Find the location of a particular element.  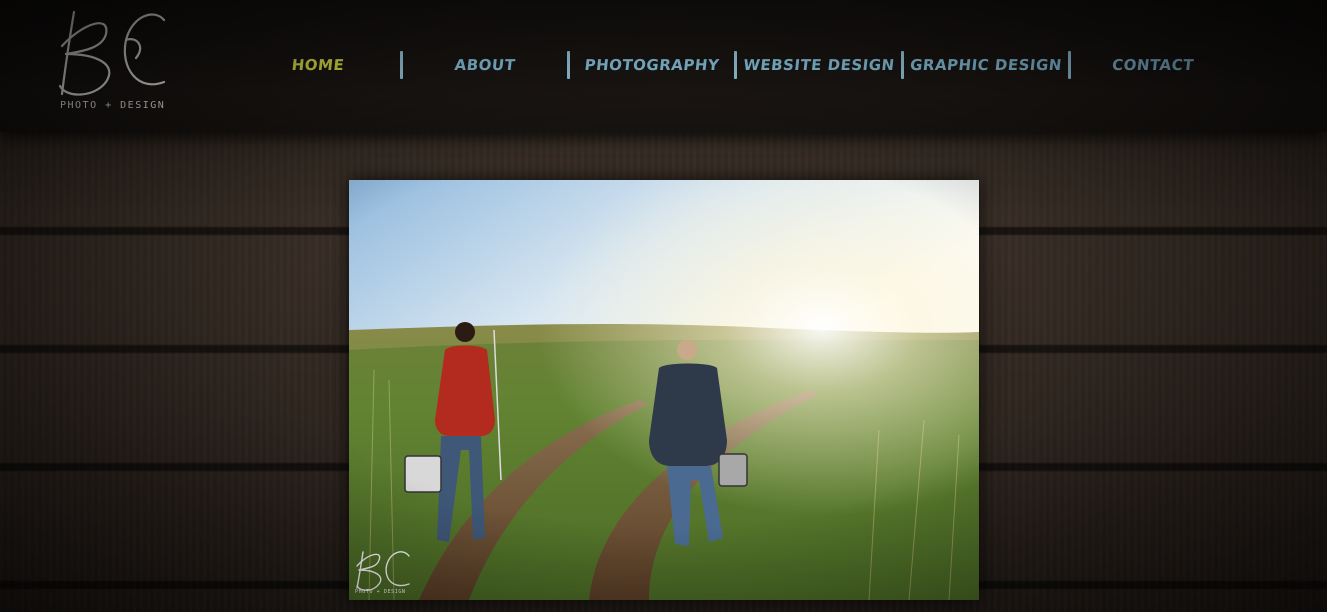

nav-website-design: WEBSITE DESIGN is located at coordinates (819, 65).